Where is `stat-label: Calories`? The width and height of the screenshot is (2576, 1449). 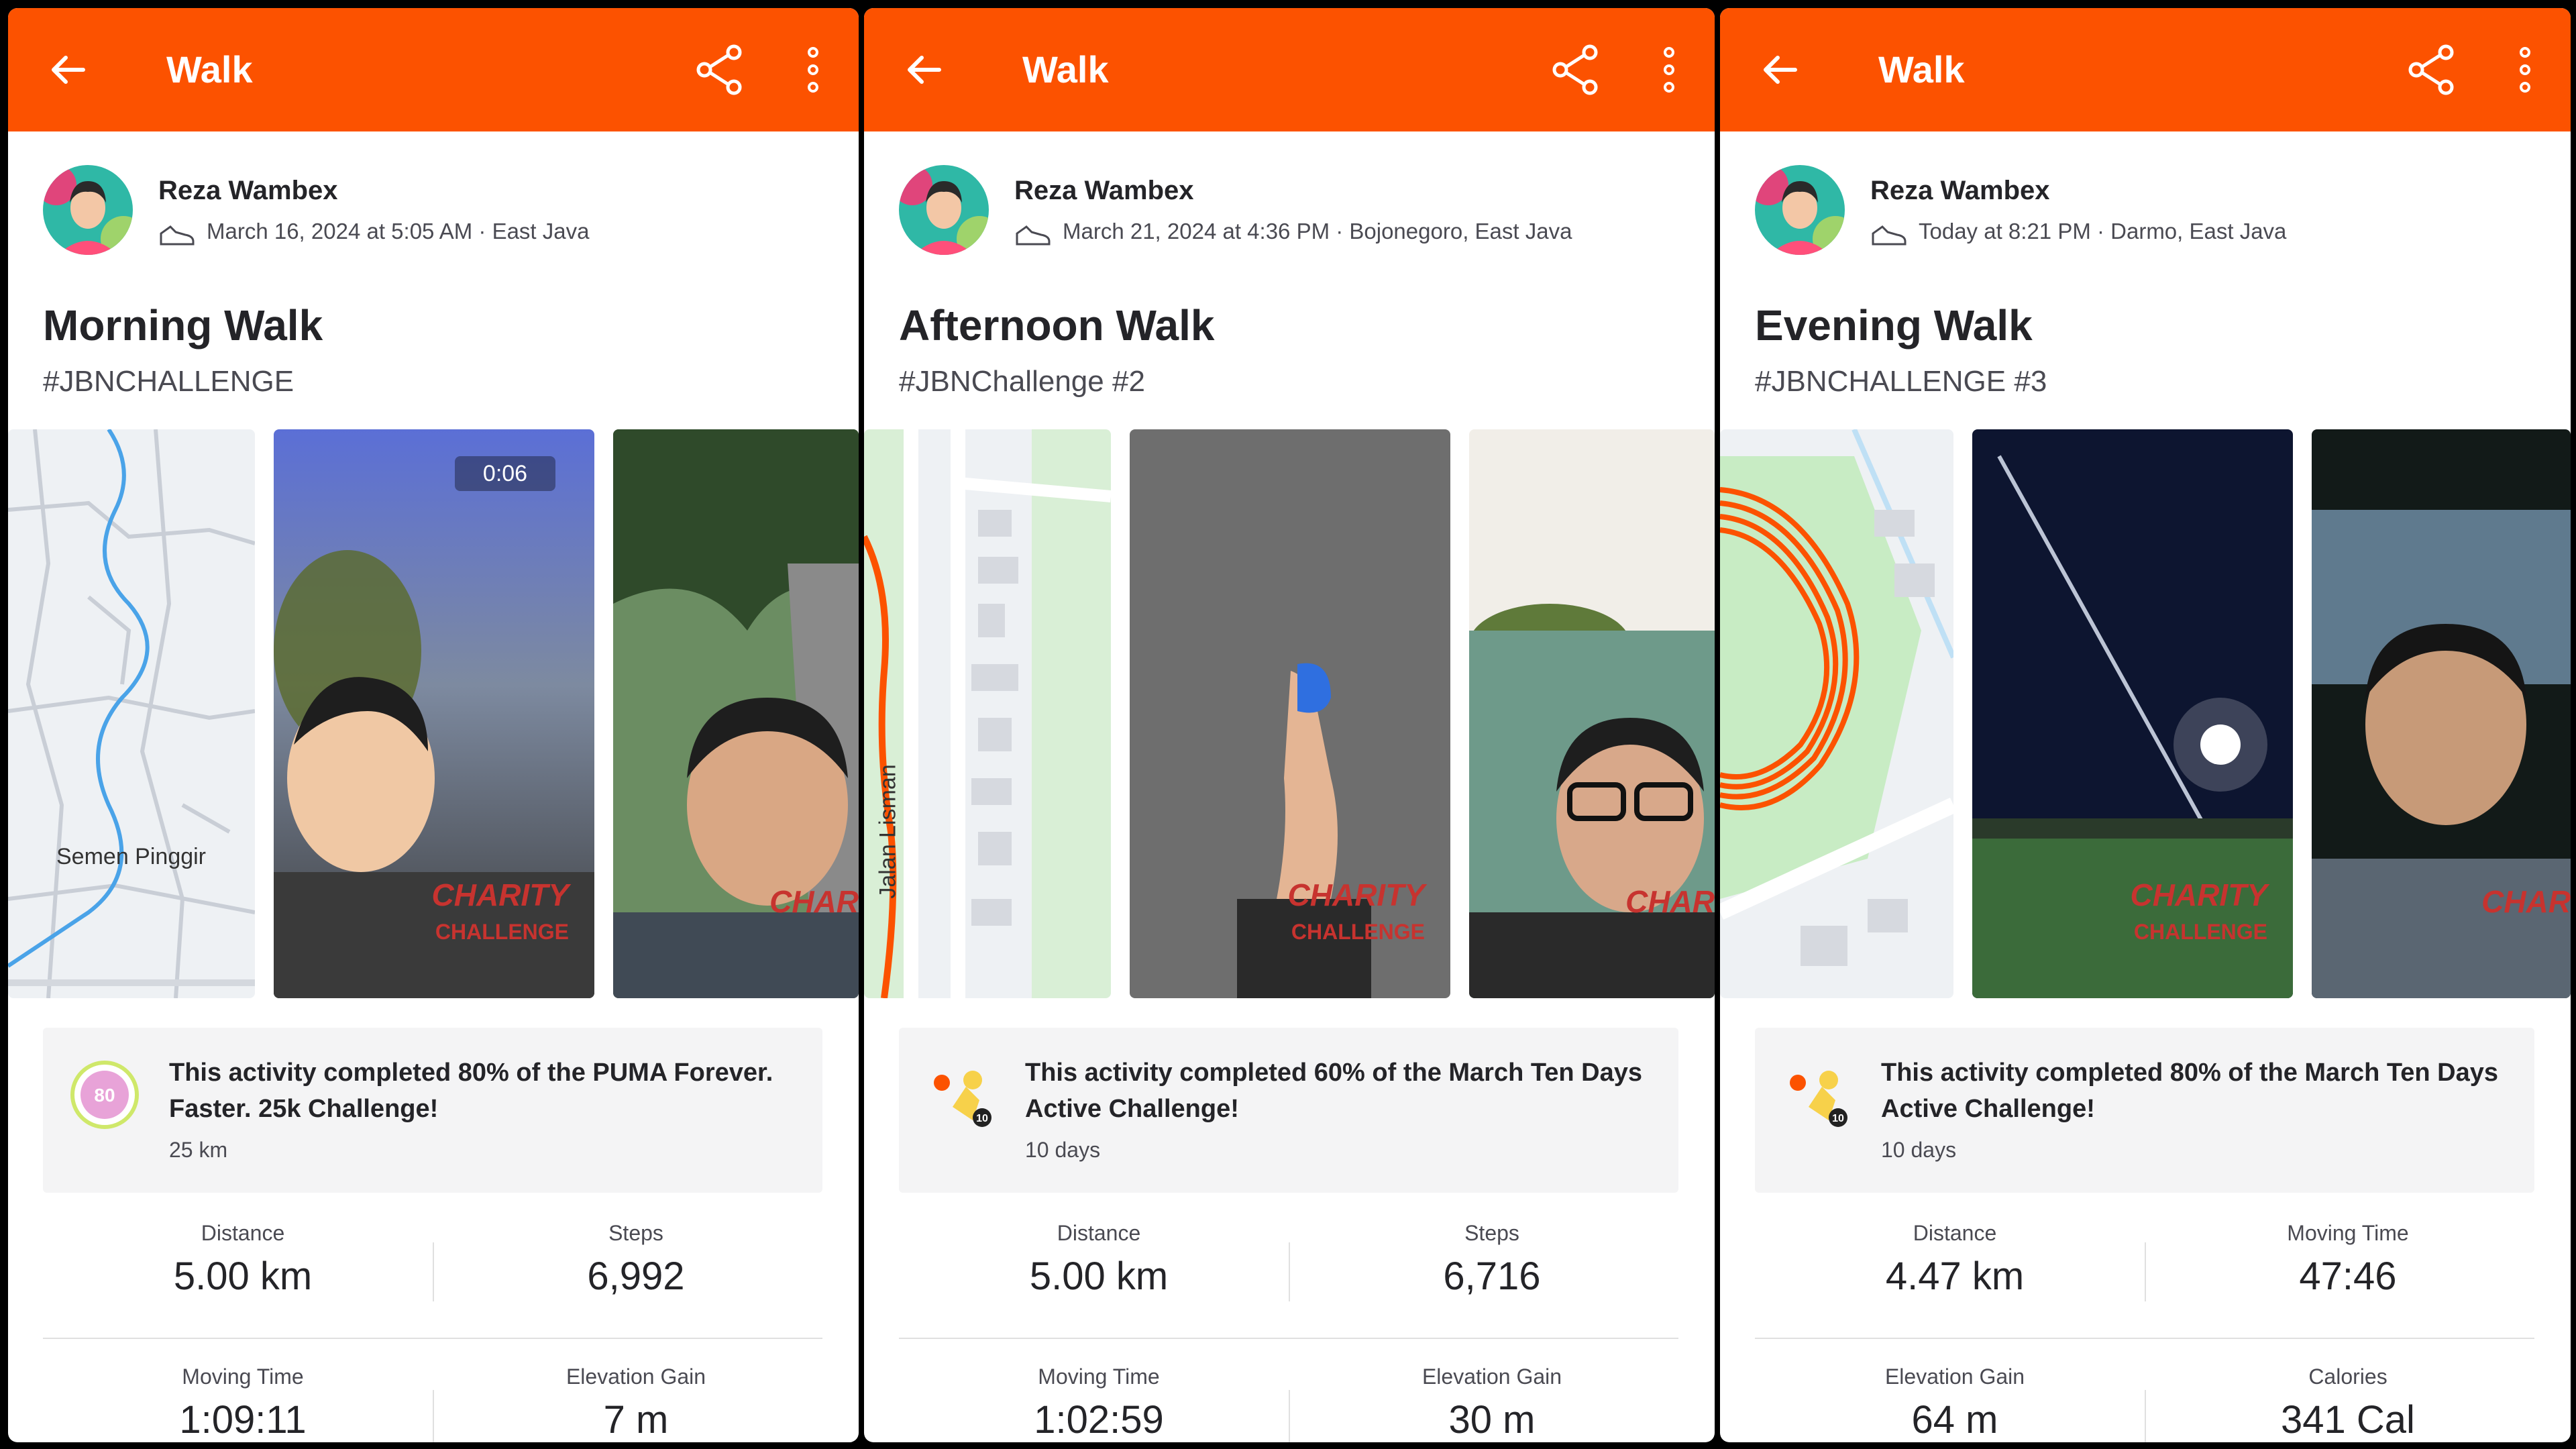
stat-label: Calories is located at coordinates (2347, 1376).